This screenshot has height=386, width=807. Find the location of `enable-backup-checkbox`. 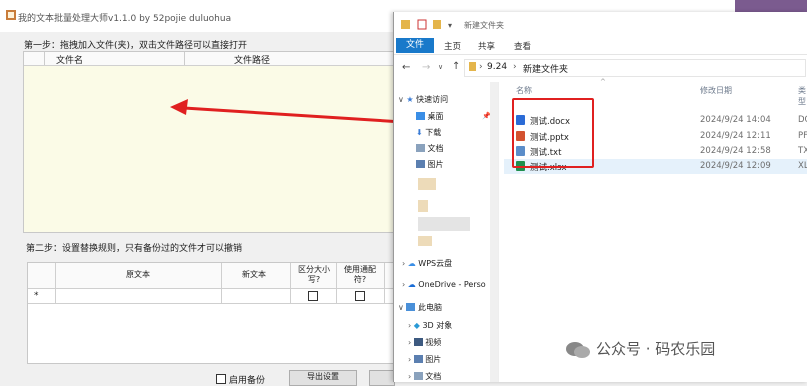

enable-backup-checkbox is located at coordinates (221, 379).